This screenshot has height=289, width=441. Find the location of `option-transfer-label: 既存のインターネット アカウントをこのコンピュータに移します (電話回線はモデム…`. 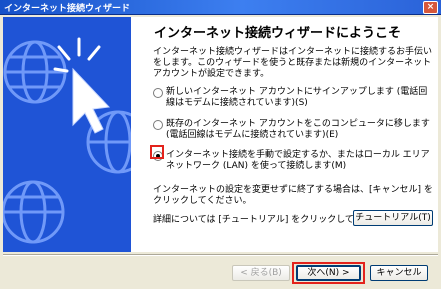

option-transfer-label: 既存のインターネット アカウントをこのコンピュータに移します (電話回線はモデム… is located at coordinates (299, 130).